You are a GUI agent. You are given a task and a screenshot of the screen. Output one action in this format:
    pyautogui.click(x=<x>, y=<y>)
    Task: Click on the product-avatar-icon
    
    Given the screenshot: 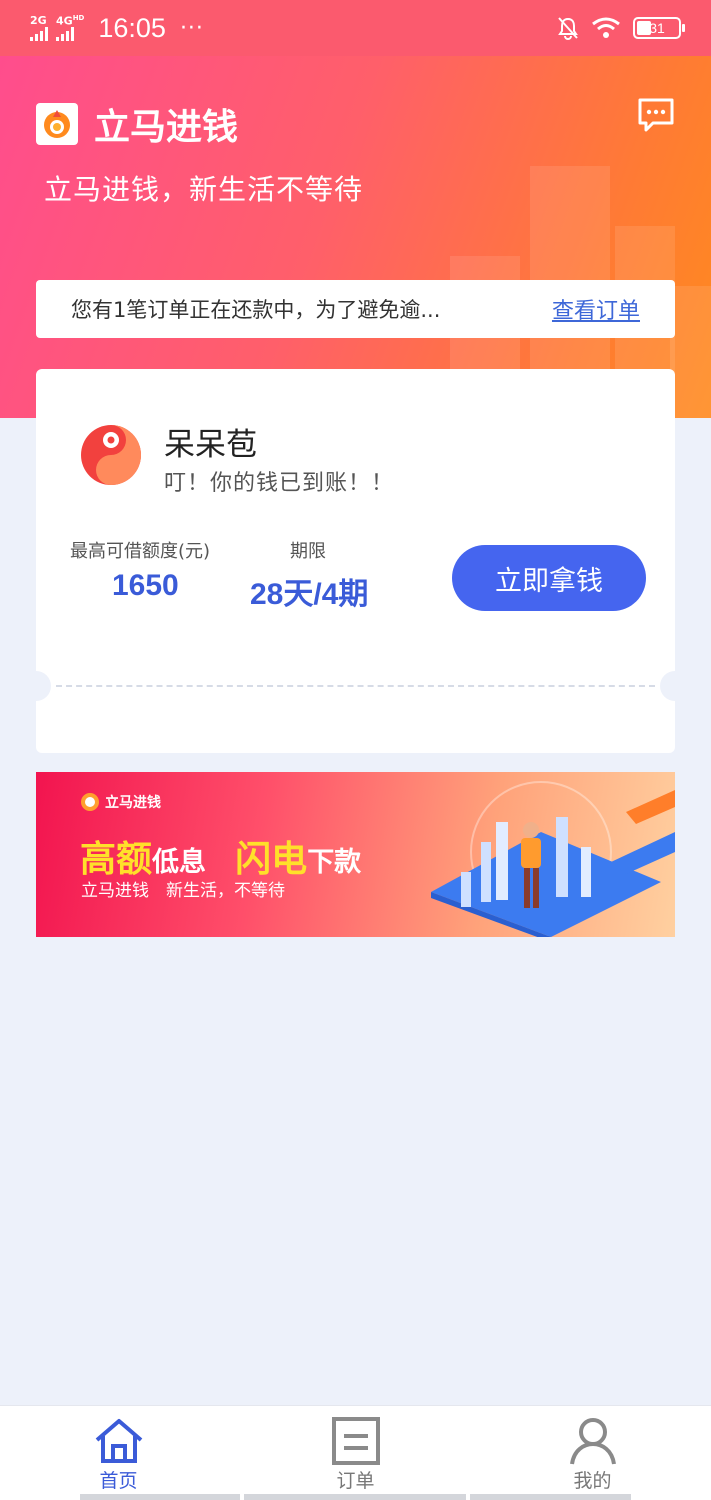 What is the action you would take?
    pyautogui.click(x=111, y=455)
    